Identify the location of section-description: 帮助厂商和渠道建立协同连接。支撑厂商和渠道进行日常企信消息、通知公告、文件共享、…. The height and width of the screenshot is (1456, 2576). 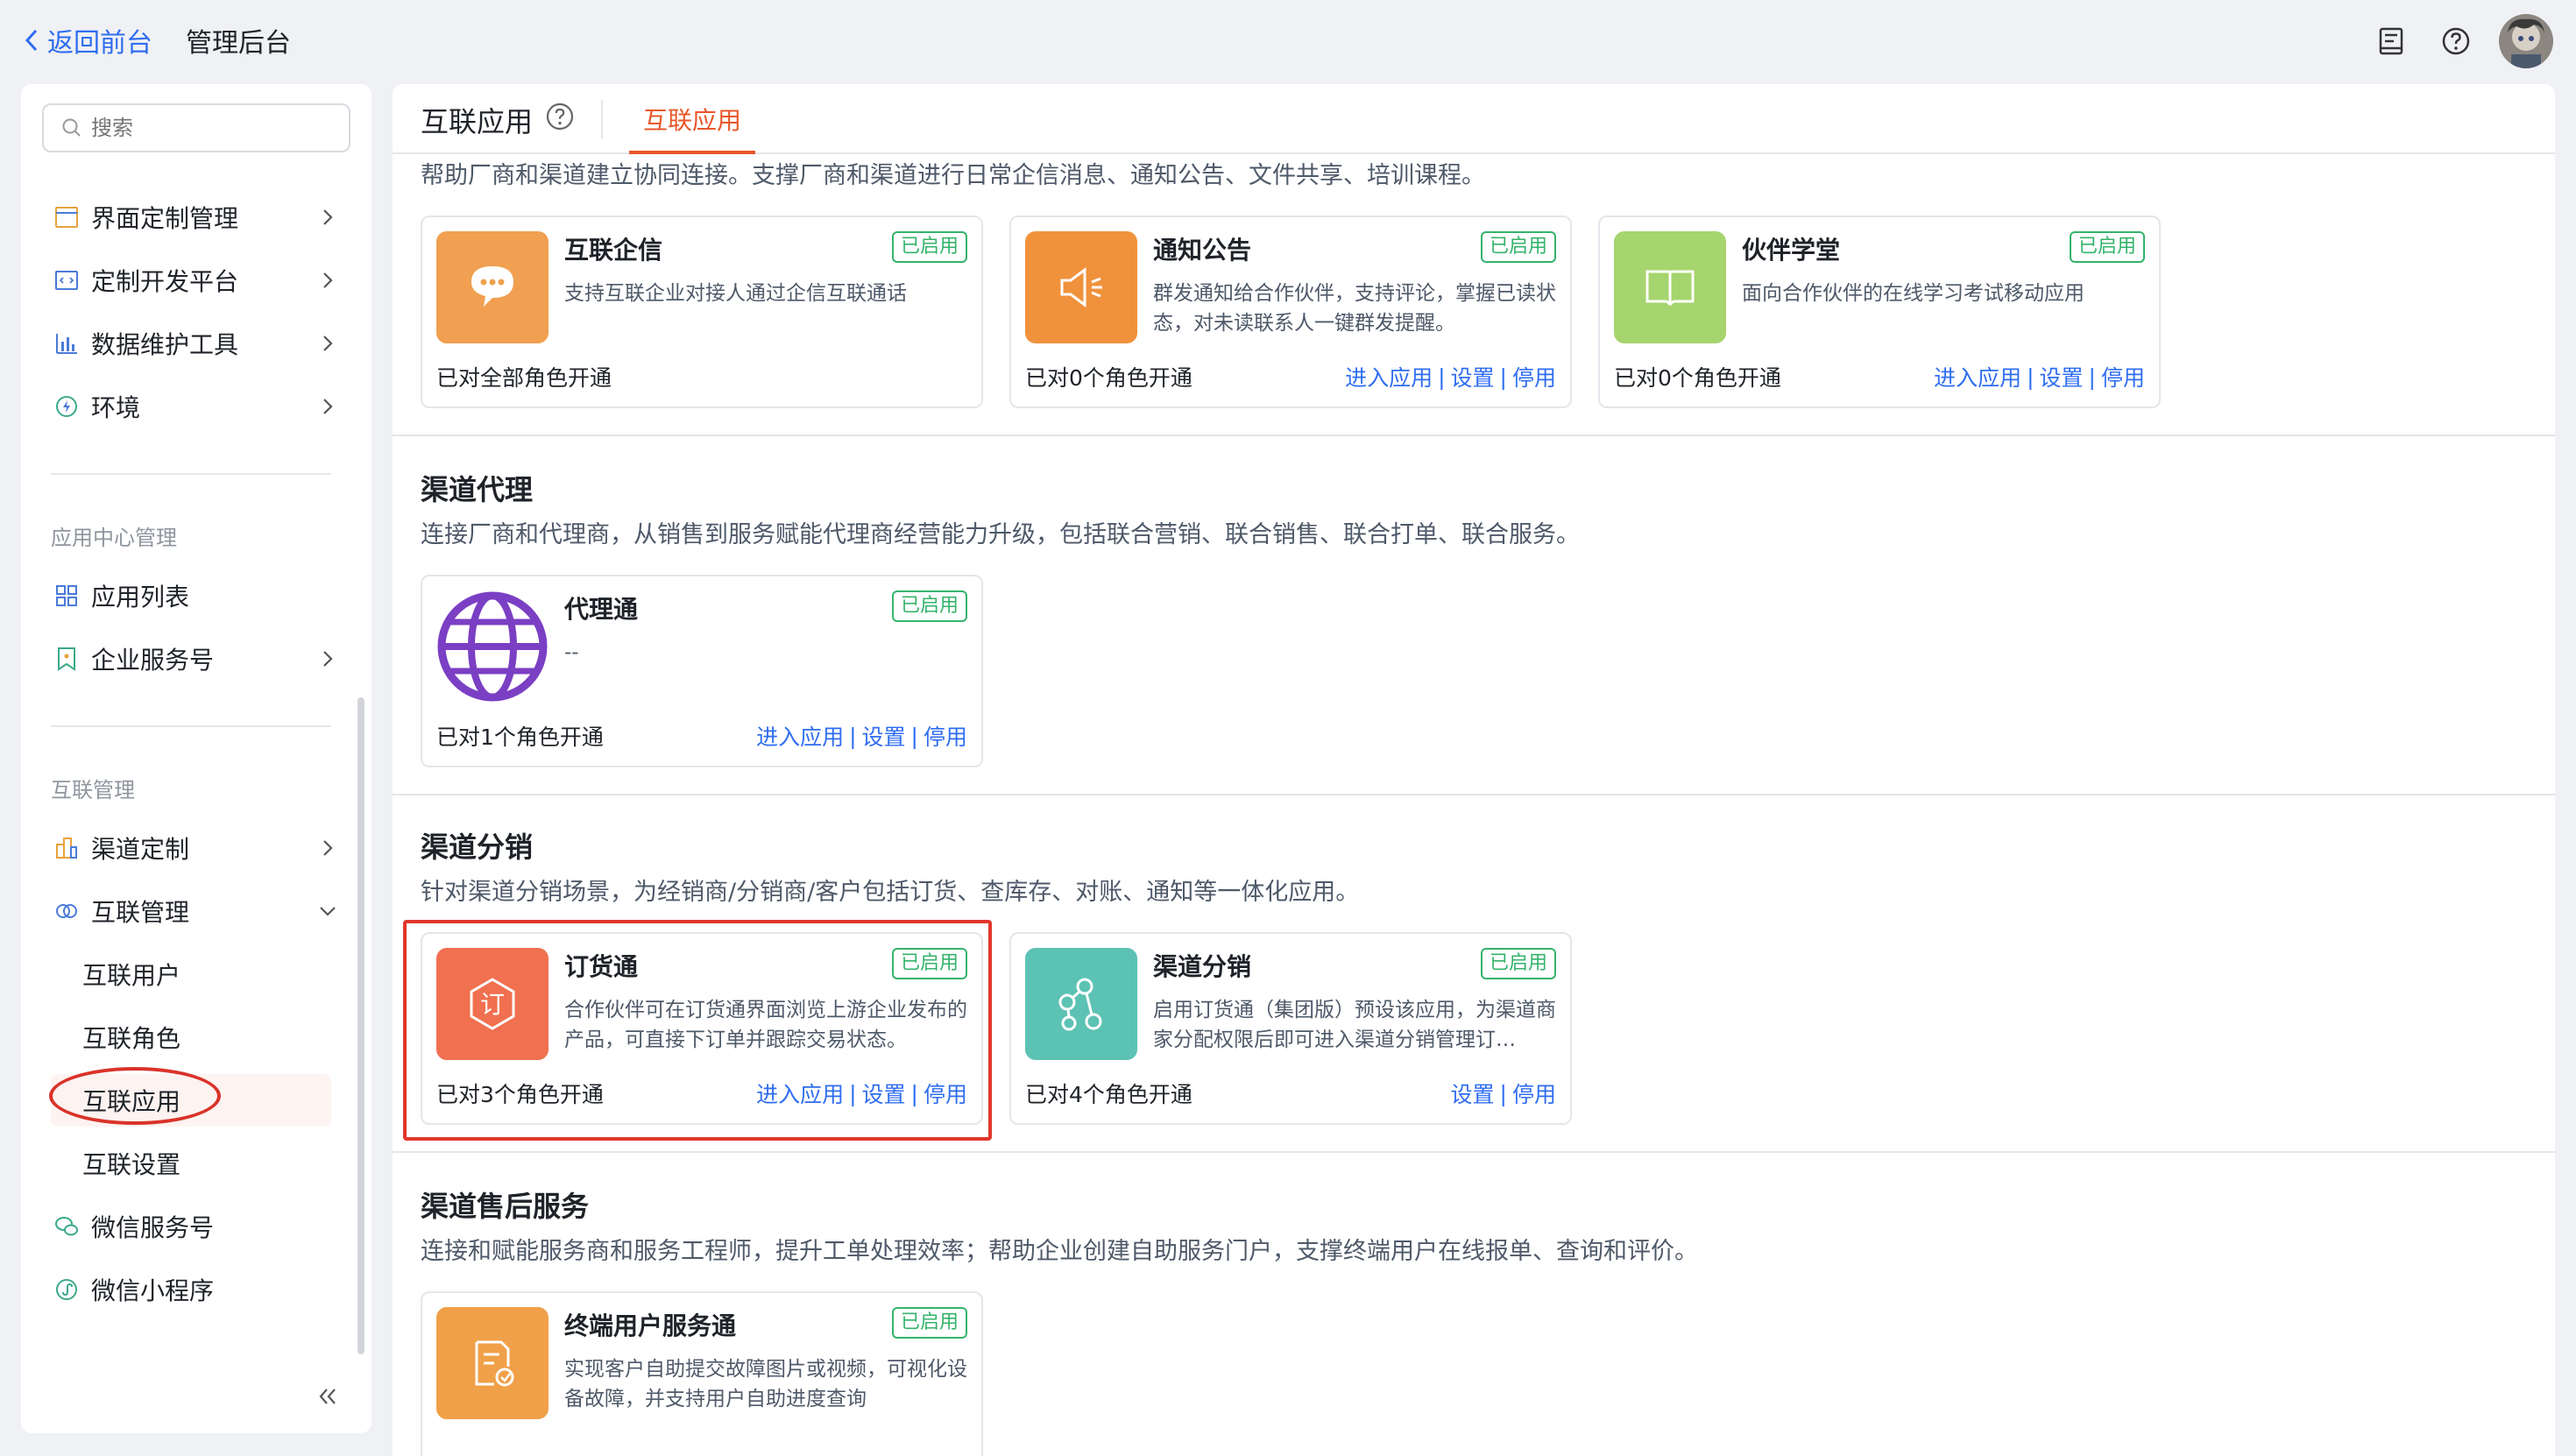
(953, 175).